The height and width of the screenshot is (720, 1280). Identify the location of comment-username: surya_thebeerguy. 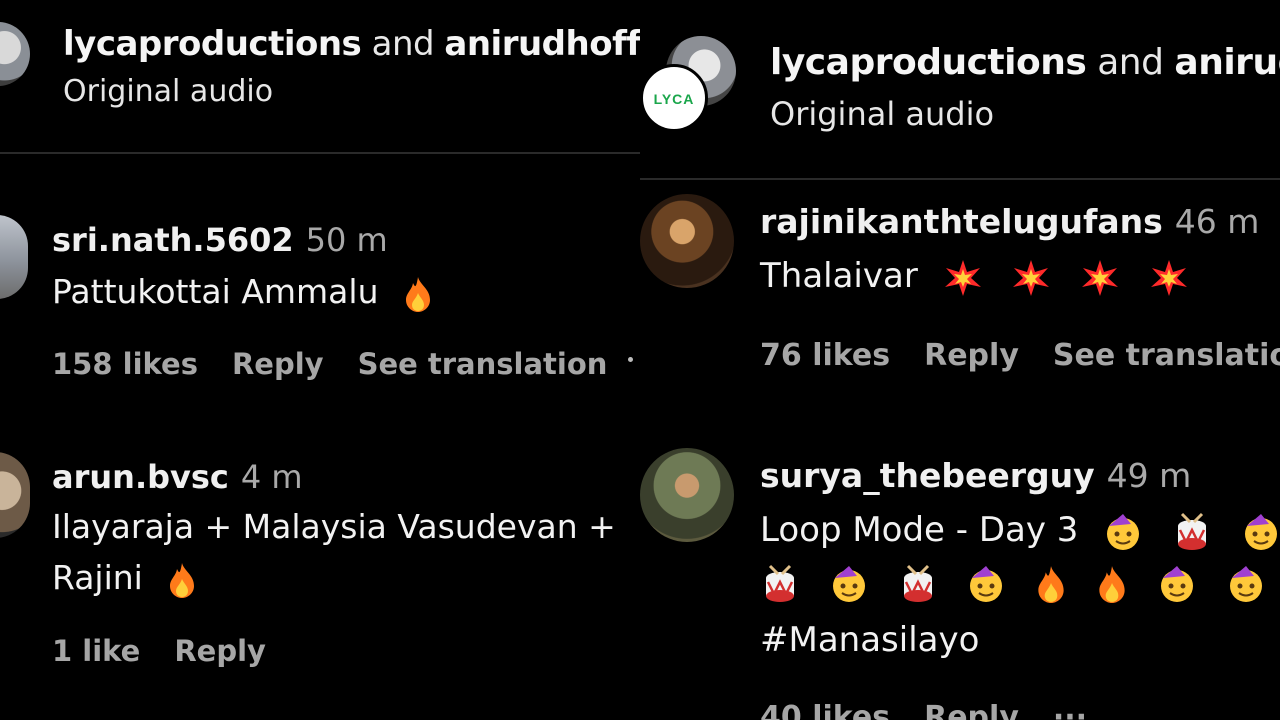
(927, 475).